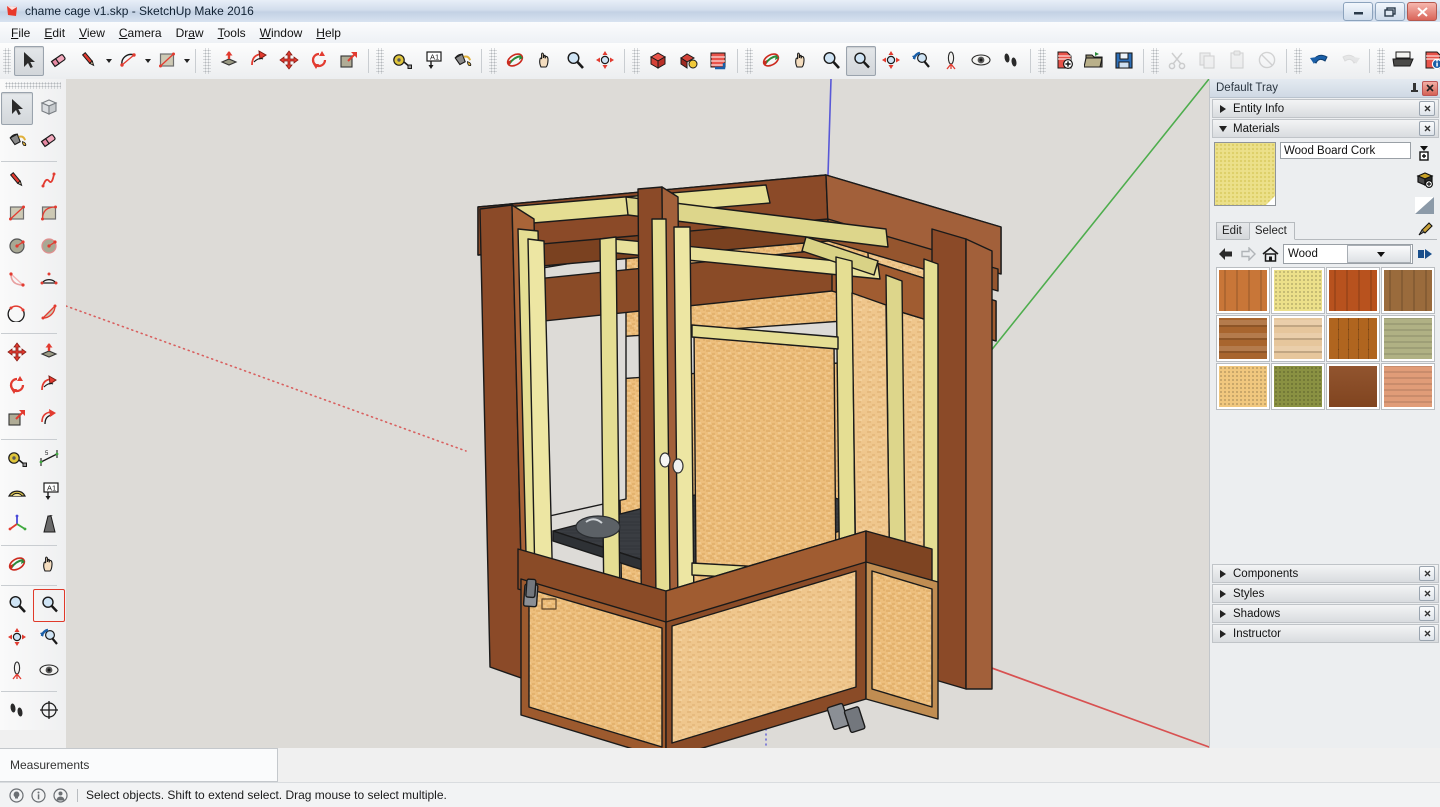  Describe the element at coordinates (140, 33) in the screenshot. I see `menu-item-camera: Camera` at that location.